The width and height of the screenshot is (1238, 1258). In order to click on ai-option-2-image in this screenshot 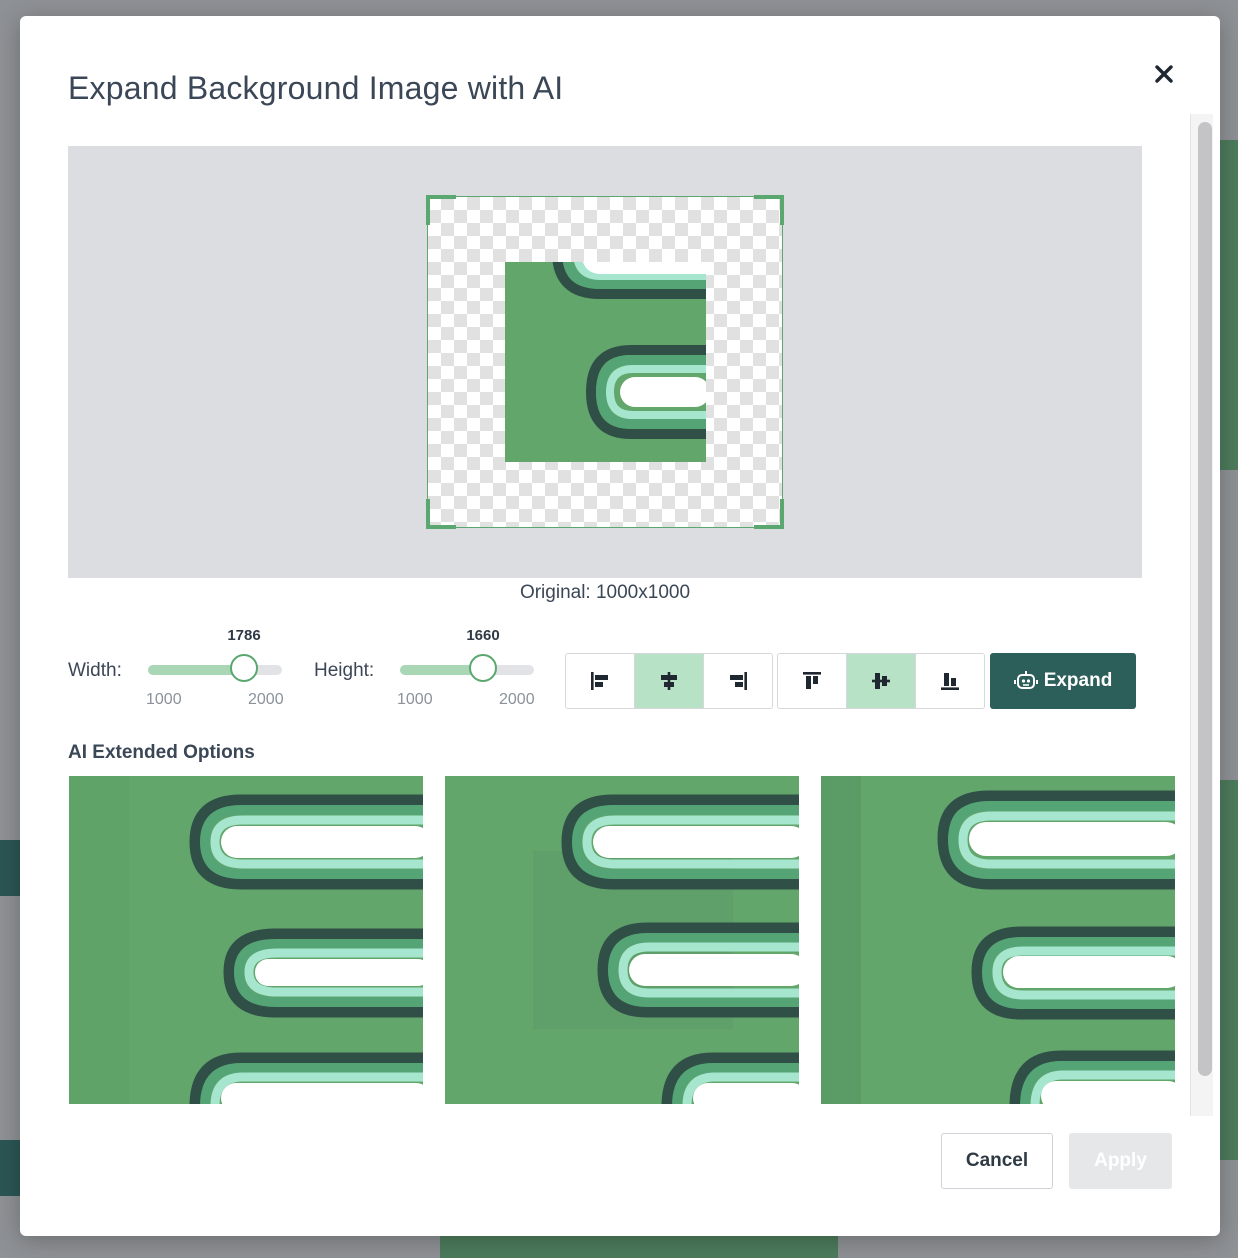, I will do `click(622, 940)`.